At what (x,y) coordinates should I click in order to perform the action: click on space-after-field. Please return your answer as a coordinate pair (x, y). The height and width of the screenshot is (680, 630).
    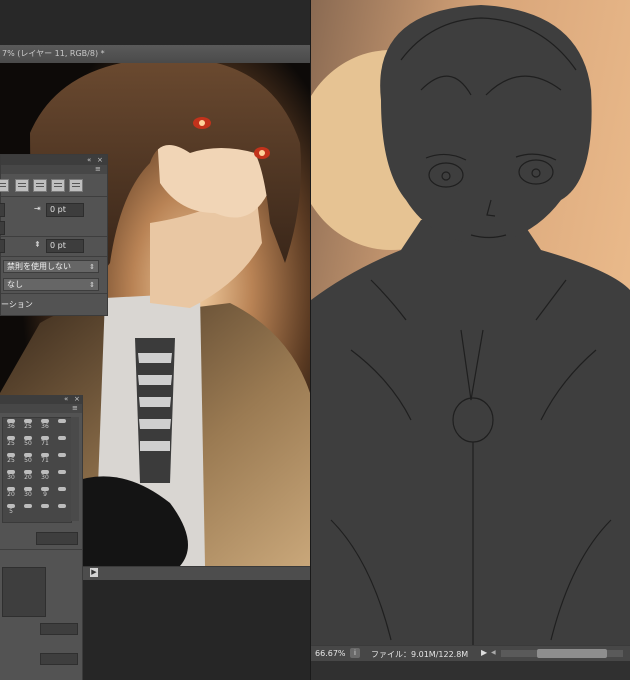
    Looking at the image, I should click on (2, 246).